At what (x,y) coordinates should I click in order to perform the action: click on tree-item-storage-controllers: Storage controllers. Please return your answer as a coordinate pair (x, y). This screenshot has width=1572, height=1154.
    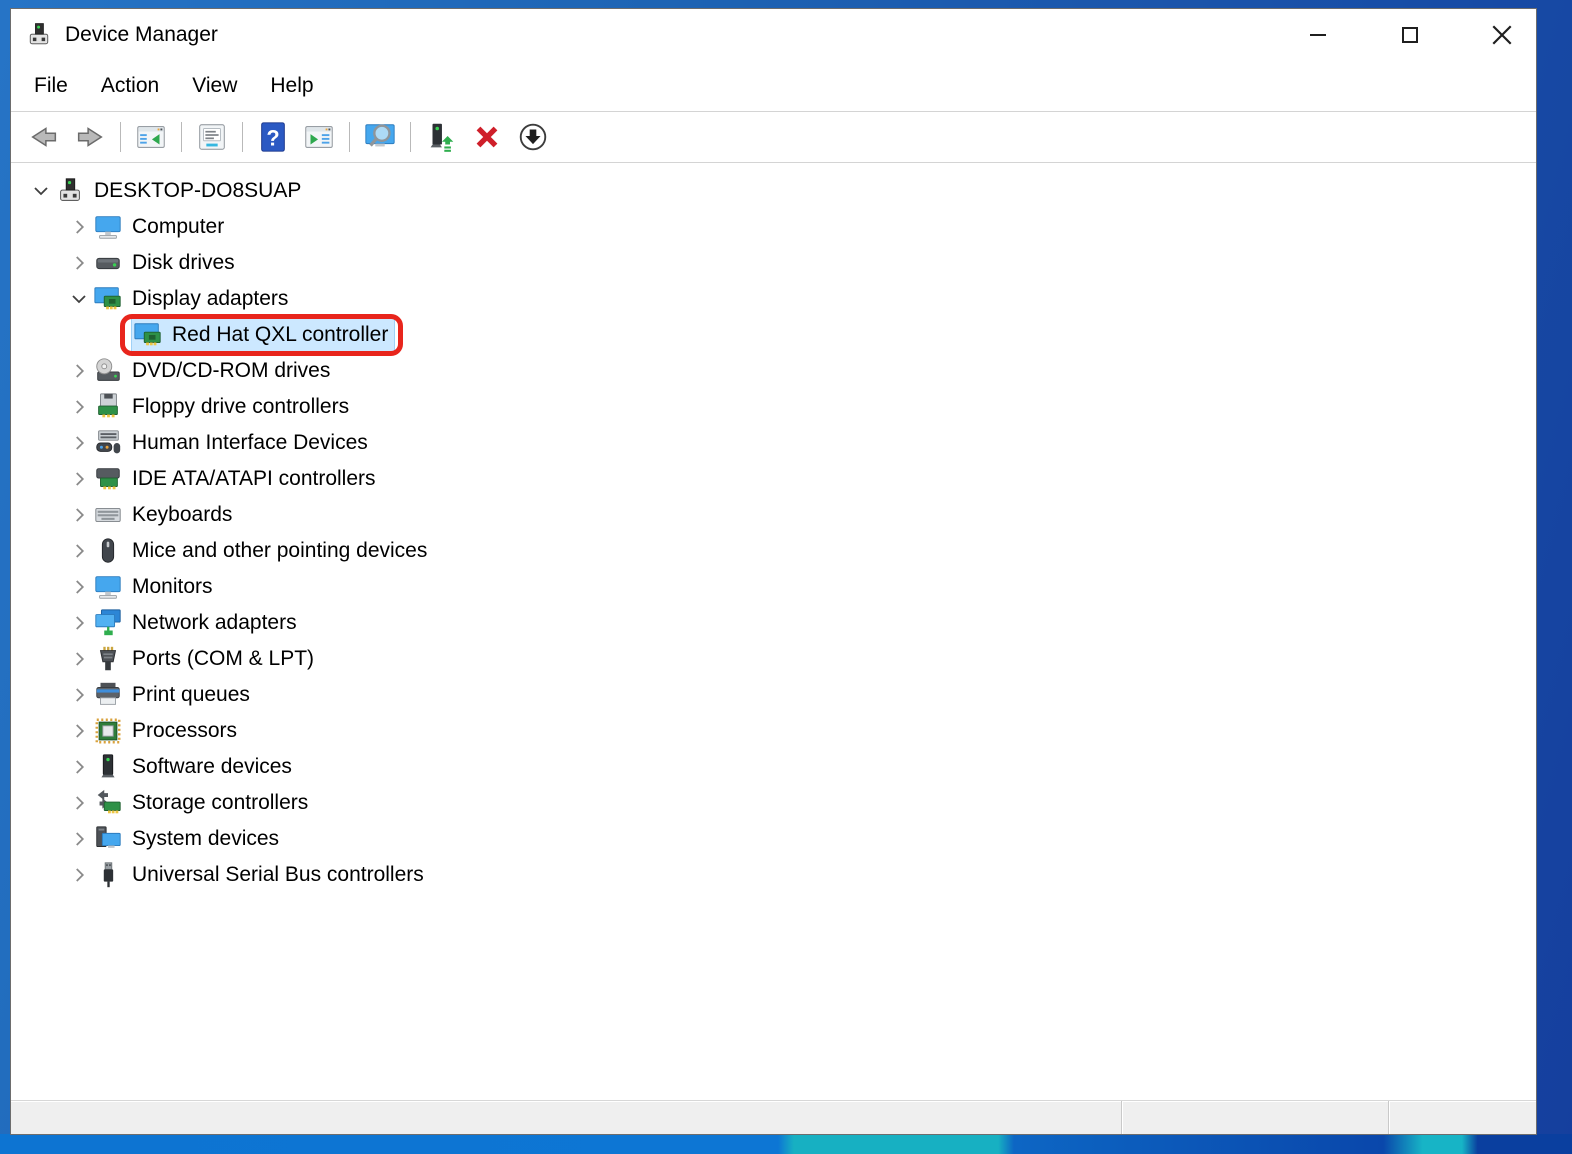
    Looking at the image, I should click on (773, 803).